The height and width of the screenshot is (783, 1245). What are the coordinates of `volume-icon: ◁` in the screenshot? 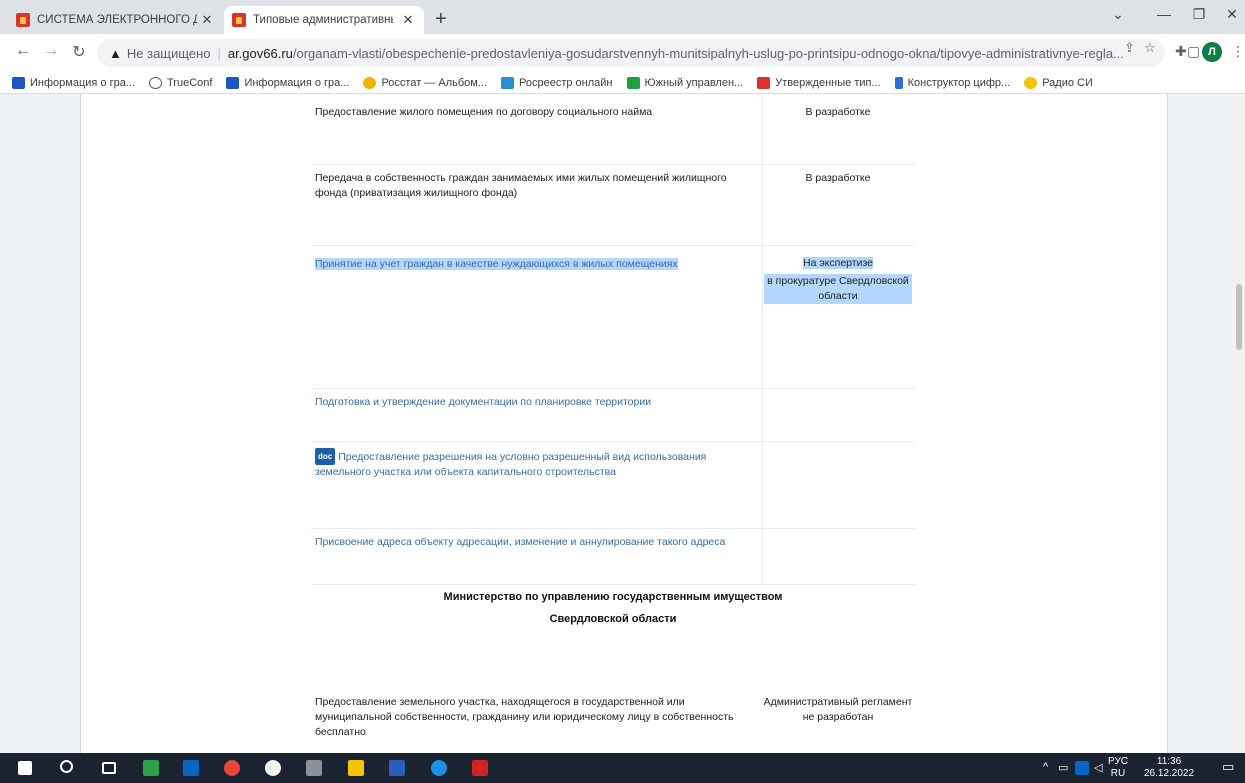 It's located at (1098, 767).